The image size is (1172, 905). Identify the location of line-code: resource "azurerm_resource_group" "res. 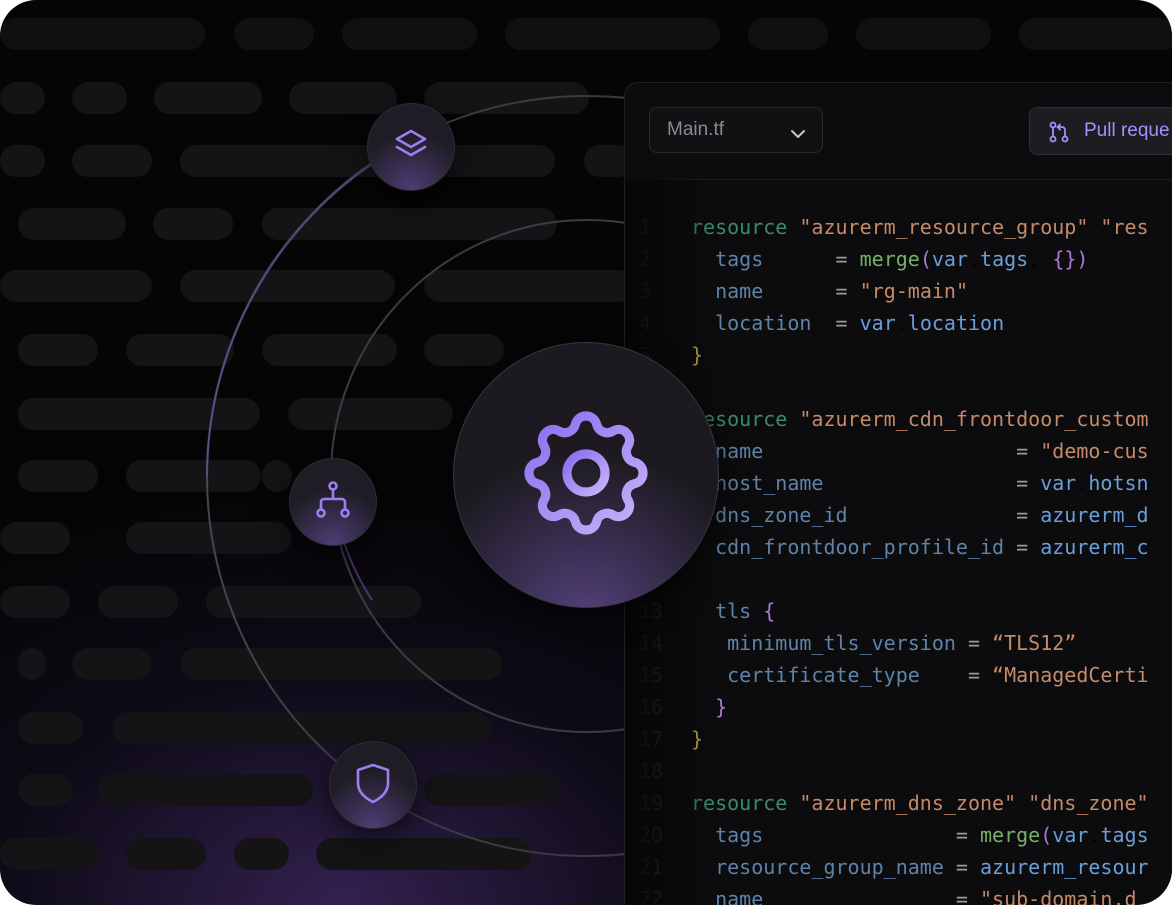
(920, 227).